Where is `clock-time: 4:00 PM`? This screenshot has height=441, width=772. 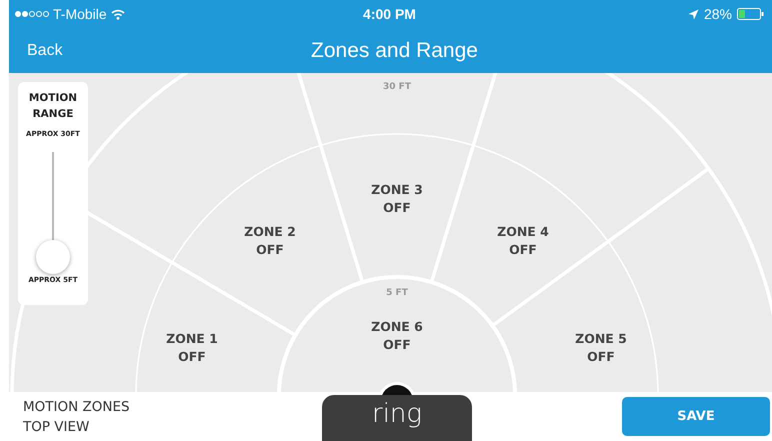
clock-time: 4:00 PM is located at coordinates (389, 14).